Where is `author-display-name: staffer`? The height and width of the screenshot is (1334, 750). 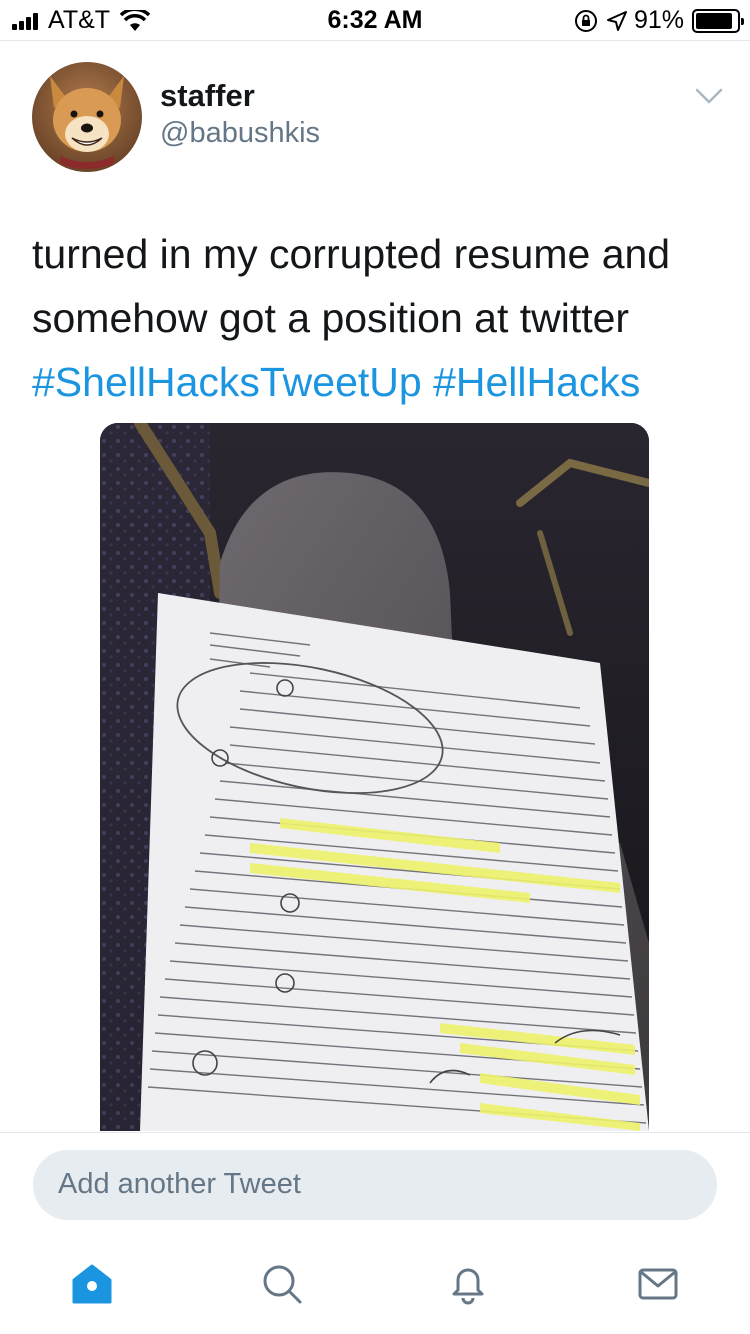
author-display-name: staffer is located at coordinates (207, 96).